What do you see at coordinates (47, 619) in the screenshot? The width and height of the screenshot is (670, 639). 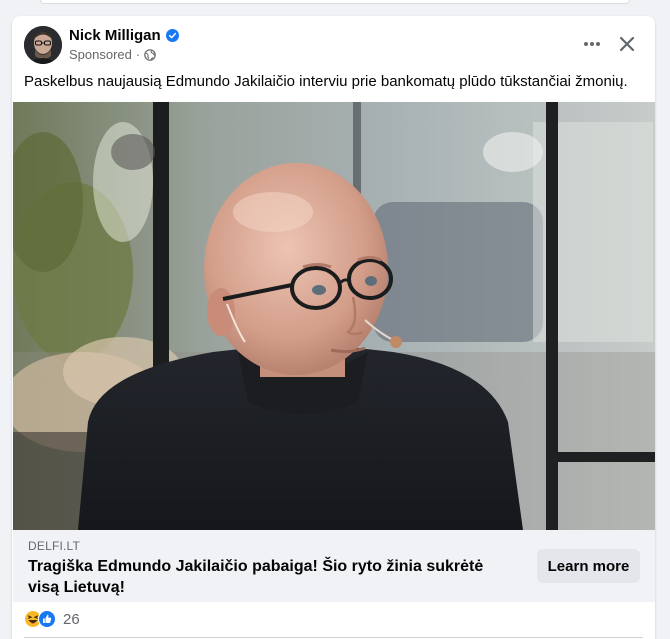 I see `like-reaction-icon` at bounding box center [47, 619].